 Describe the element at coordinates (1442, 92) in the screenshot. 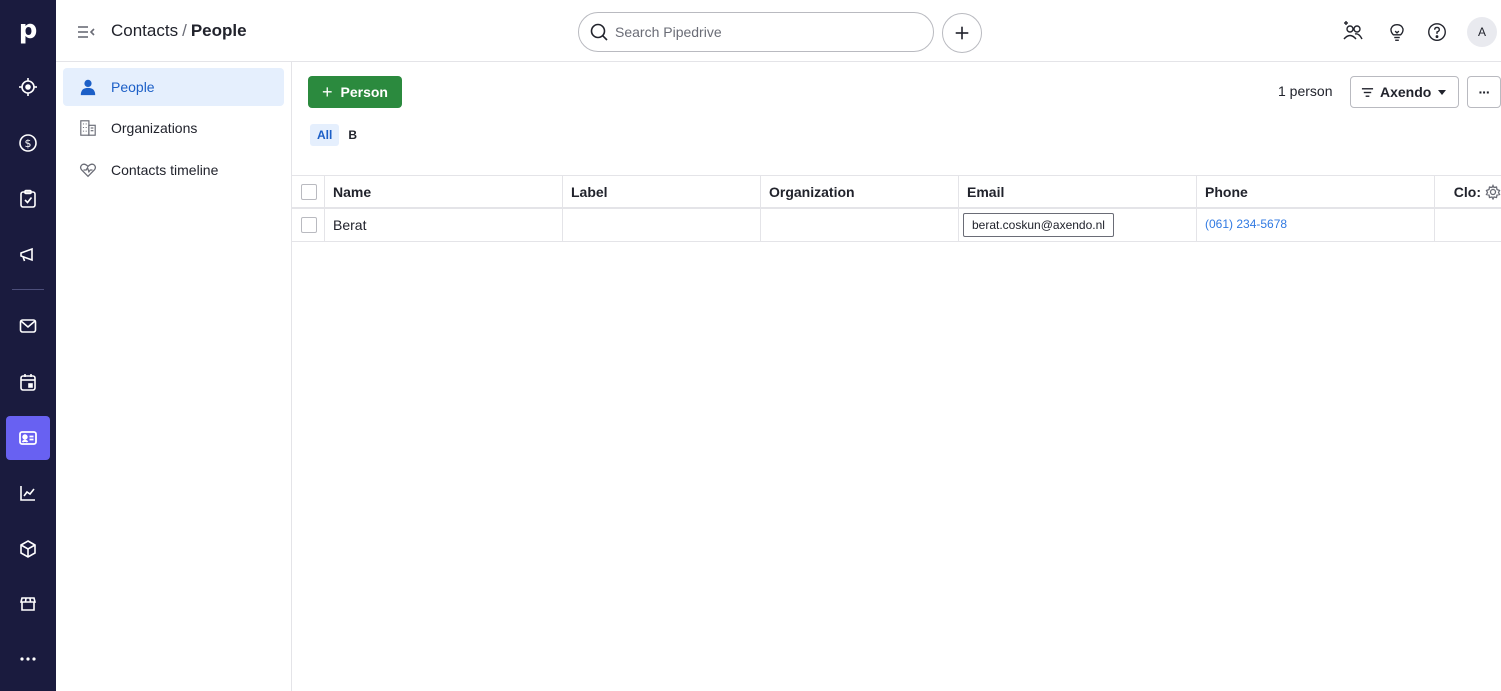

I see `chevron-down-icon` at that location.